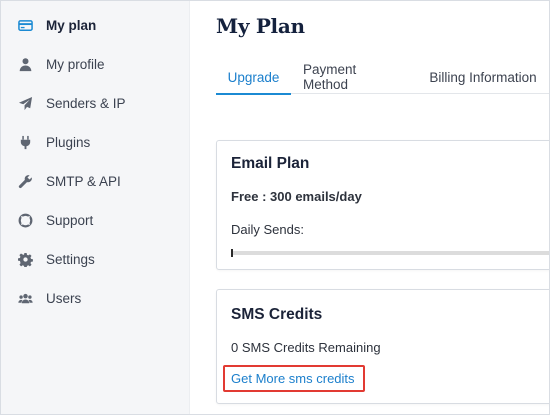 The width and height of the screenshot is (550, 415). Describe the element at coordinates (70, 259) in the screenshot. I see `sidebar-item-label: Settings` at that location.